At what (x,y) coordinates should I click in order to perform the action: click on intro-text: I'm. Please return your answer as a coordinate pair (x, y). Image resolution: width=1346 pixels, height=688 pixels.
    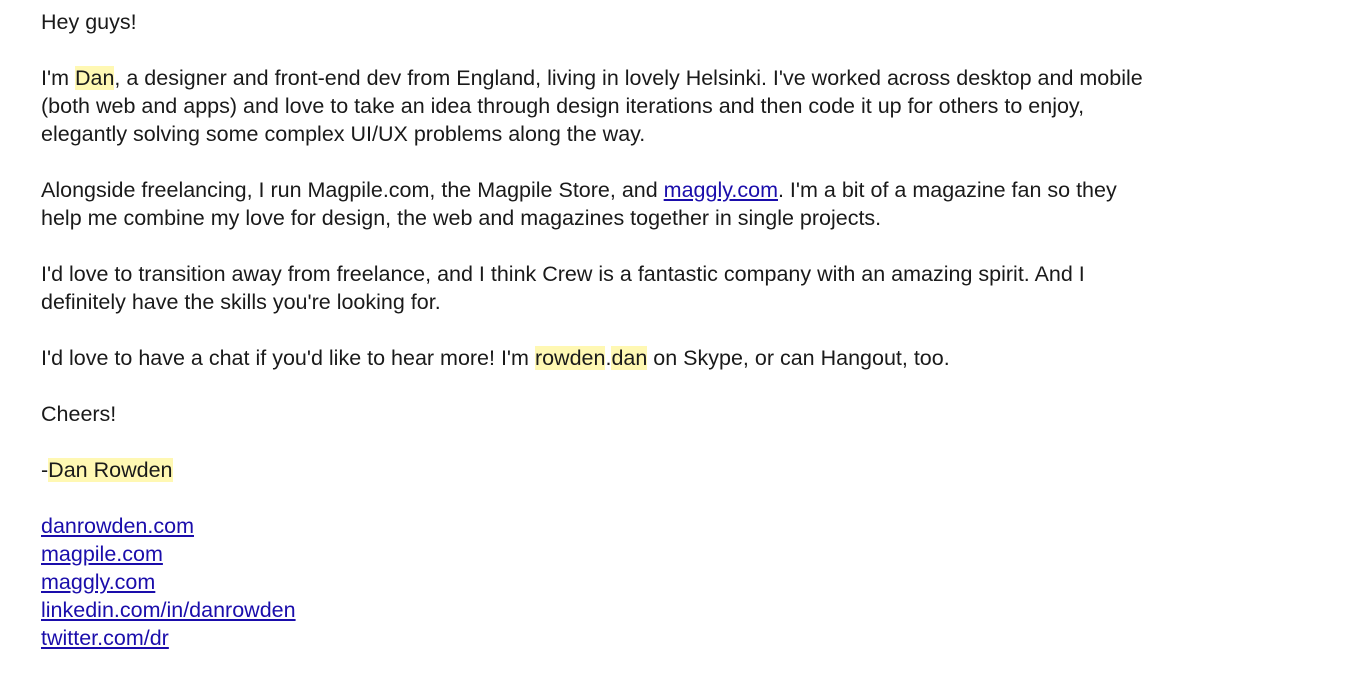
    Looking at the image, I should click on (58, 78).